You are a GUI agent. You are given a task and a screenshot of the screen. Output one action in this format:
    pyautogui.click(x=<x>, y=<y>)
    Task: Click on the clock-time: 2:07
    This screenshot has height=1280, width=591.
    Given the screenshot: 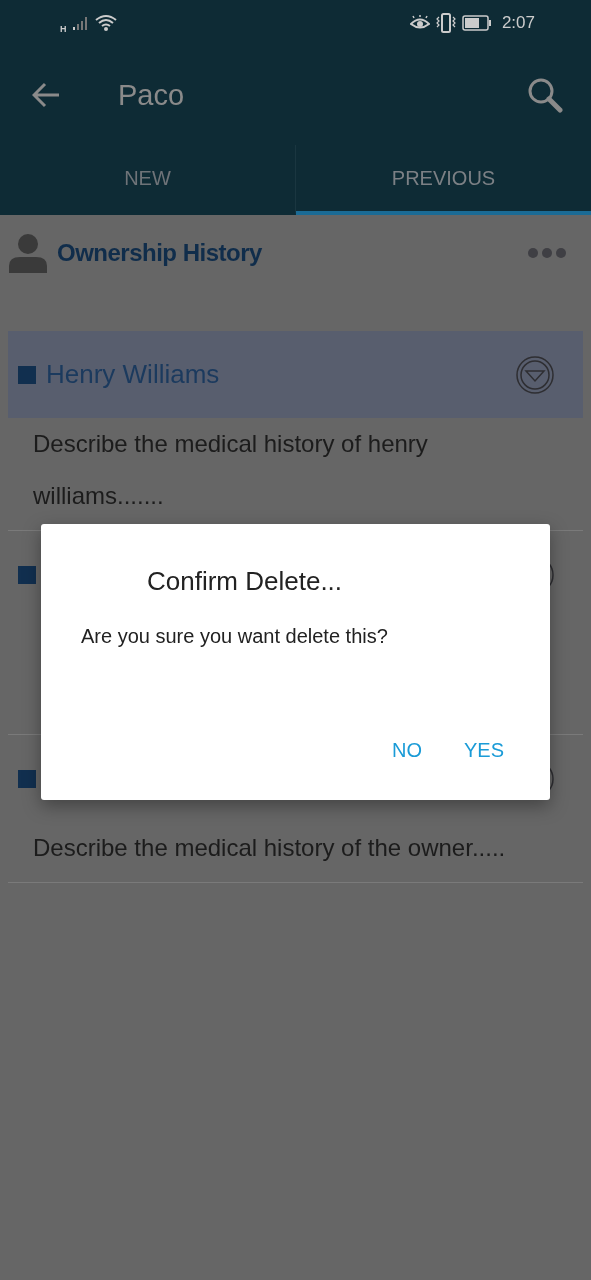 What is the action you would take?
    pyautogui.click(x=518, y=22)
    